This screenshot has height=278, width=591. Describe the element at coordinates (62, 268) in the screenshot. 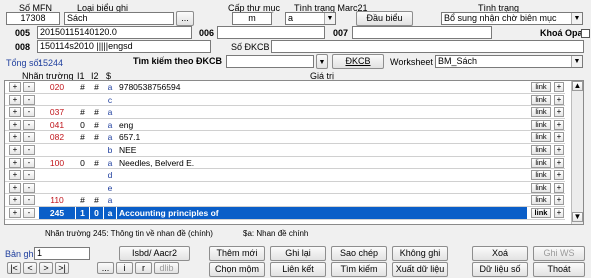

I see `nav-last-button: >|` at that location.